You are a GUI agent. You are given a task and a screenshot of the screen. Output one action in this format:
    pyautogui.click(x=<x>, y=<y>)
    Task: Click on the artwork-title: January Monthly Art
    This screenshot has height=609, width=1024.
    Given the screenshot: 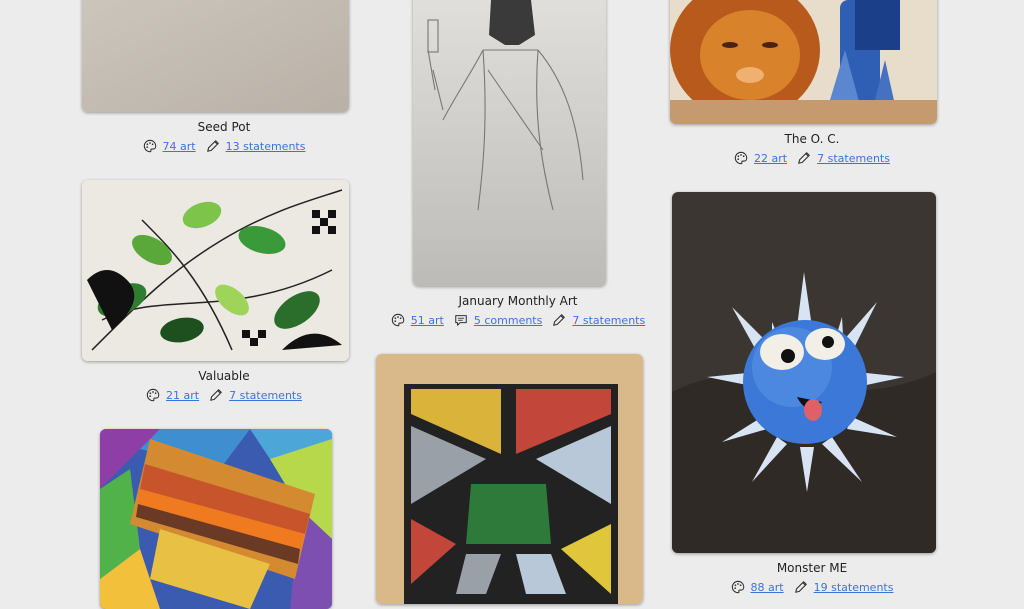 What is the action you would take?
    pyautogui.click(x=518, y=301)
    